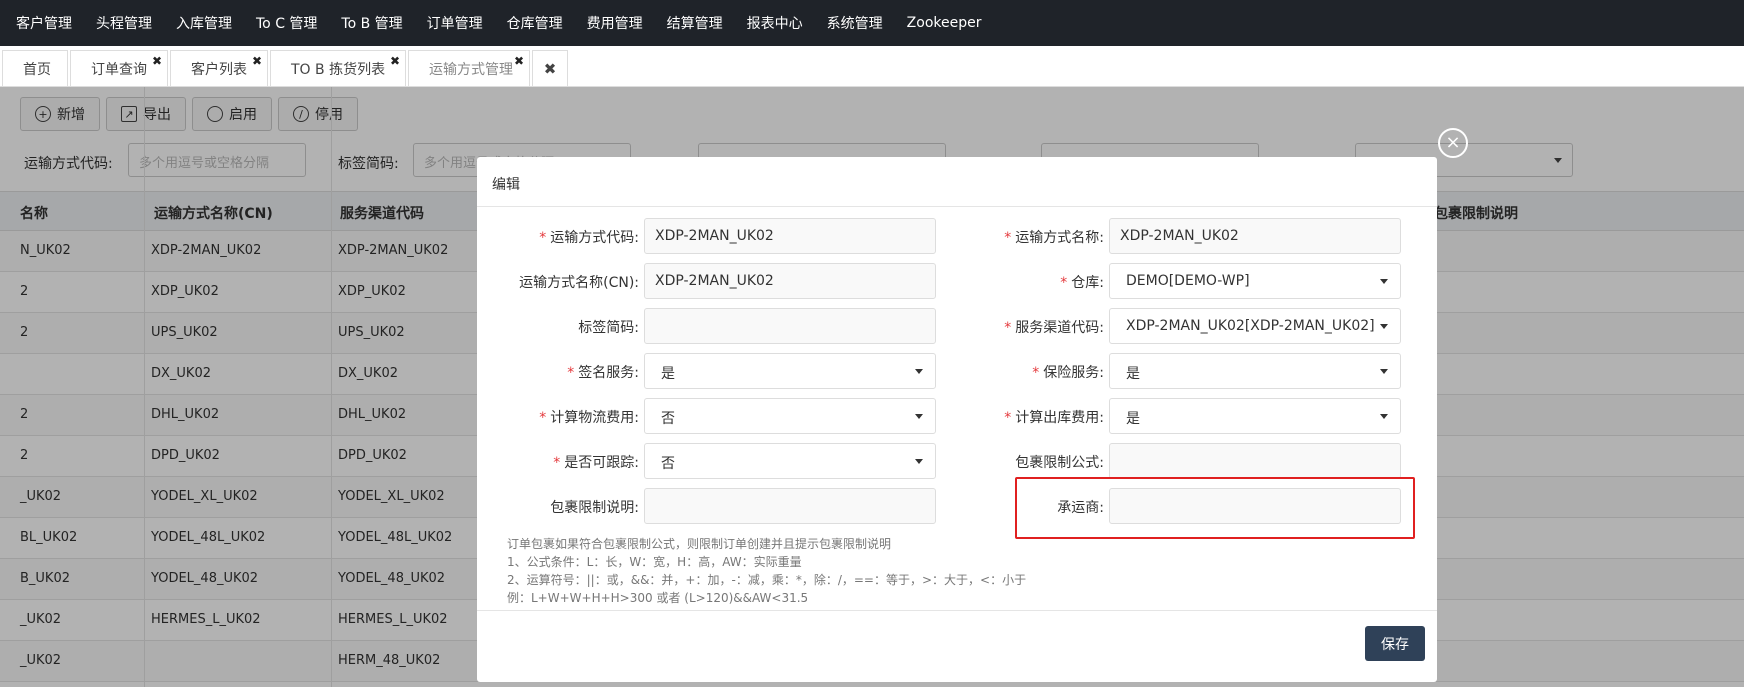 The width and height of the screenshot is (1744, 687). What do you see at coordinates (658, 598) in the screenshot?
I see `hint-line: 例：L+W+W+H+H>300 或者 (L>120)&&AW<31.5` at bounding box center [658, 598].